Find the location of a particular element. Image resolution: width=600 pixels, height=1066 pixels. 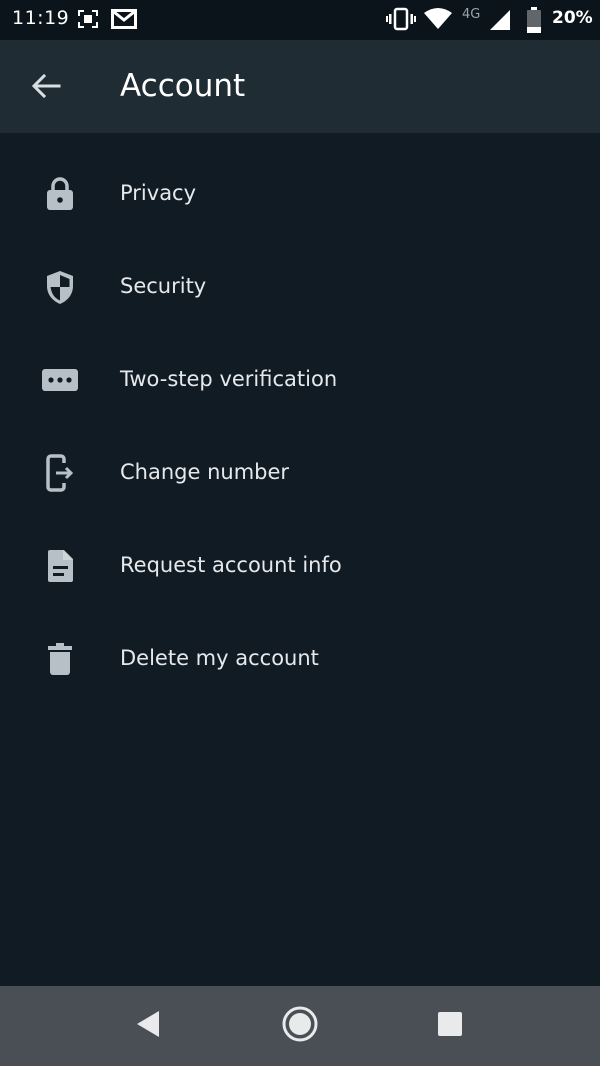

menu-item-label: Change number is located at coordinates (205, 472).